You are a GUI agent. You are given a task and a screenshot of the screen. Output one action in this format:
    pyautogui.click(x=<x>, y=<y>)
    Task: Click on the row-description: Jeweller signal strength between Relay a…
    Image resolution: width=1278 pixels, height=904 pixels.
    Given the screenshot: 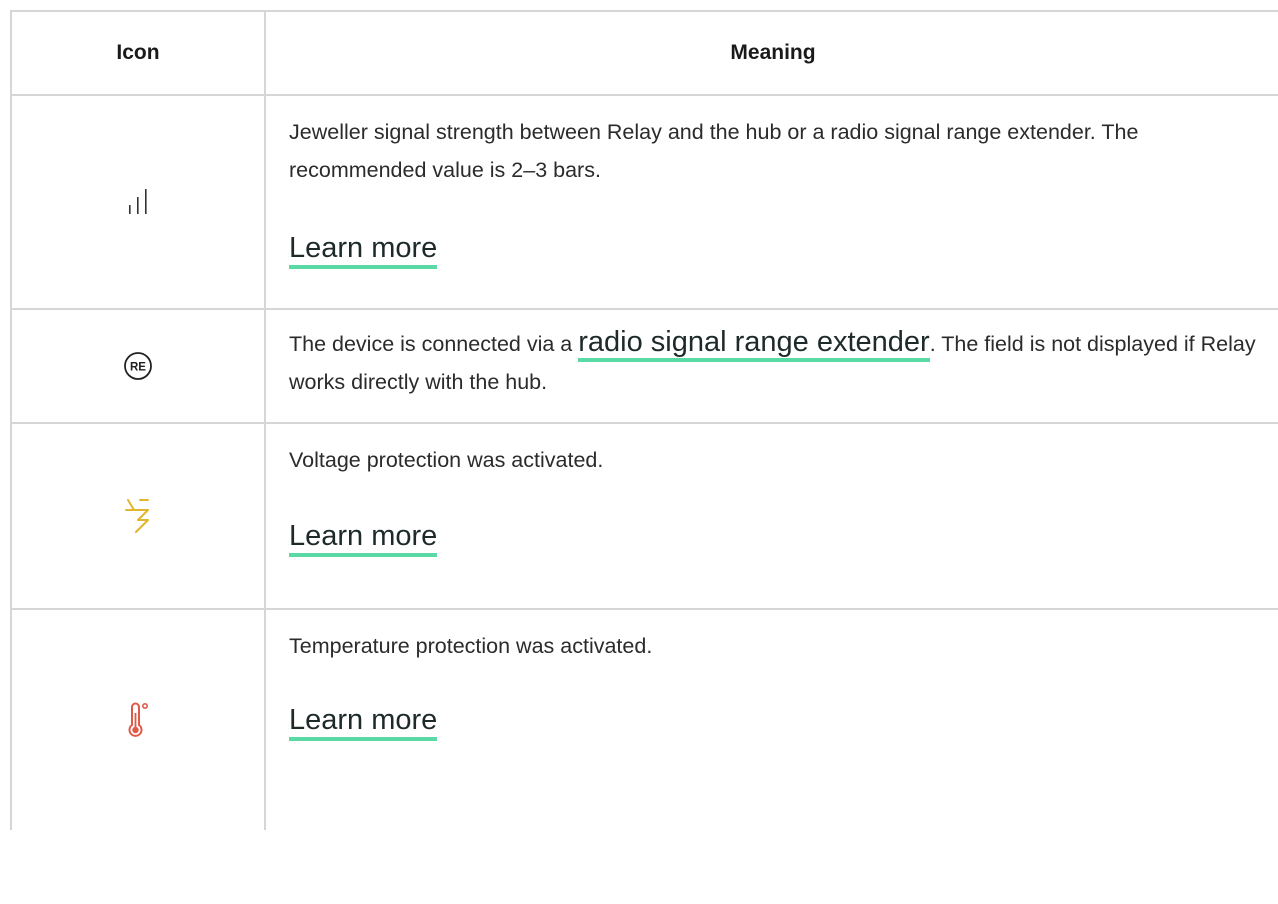 What is the action you would take?
    pyautogui.click(x=714, y=151)
    